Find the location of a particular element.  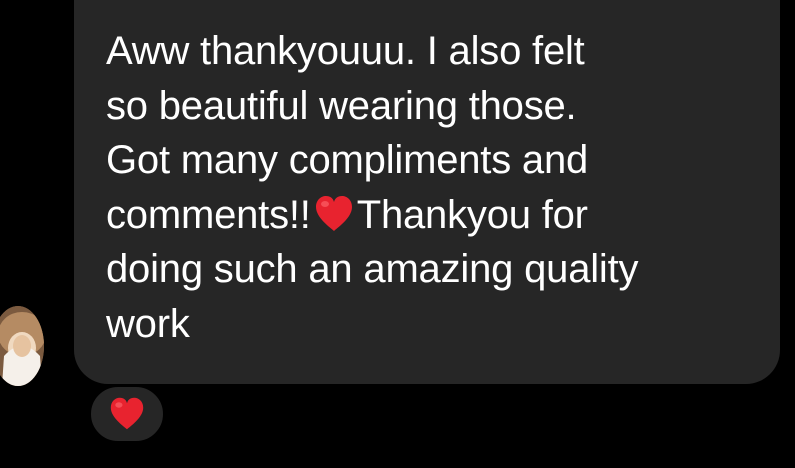

message-line: so beautiful wearing those. is located at coordinates (341, 105).